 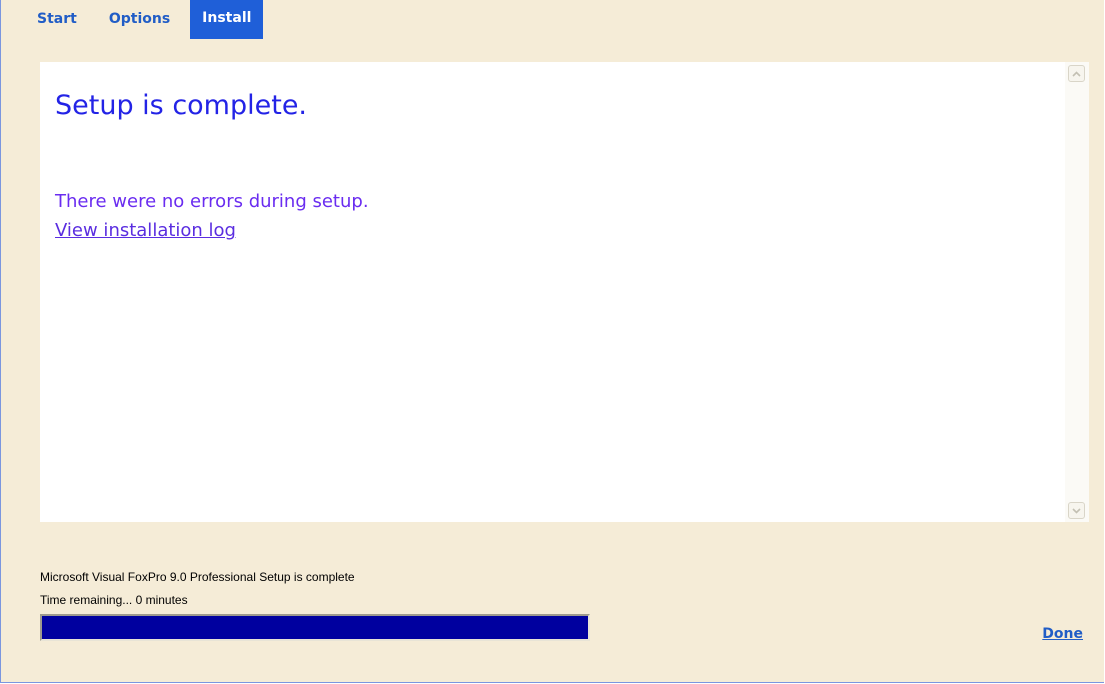 I want to click on scroll-down-arrow-icon, so click(x=1076, y=510).